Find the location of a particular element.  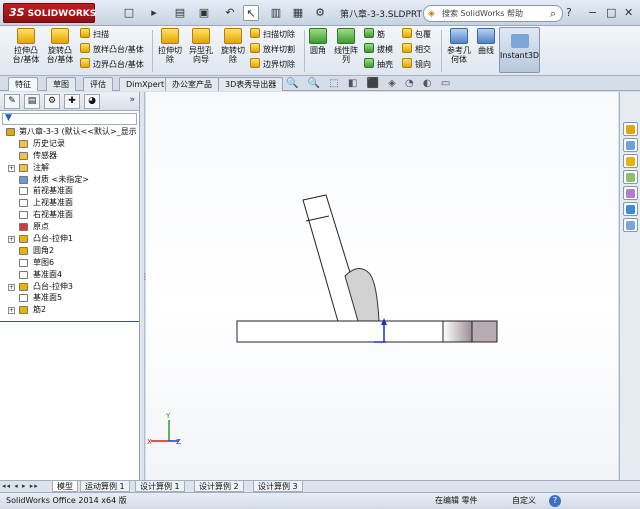

property-manager-tab-icon: ▤ is located at coordinates (32, 101).